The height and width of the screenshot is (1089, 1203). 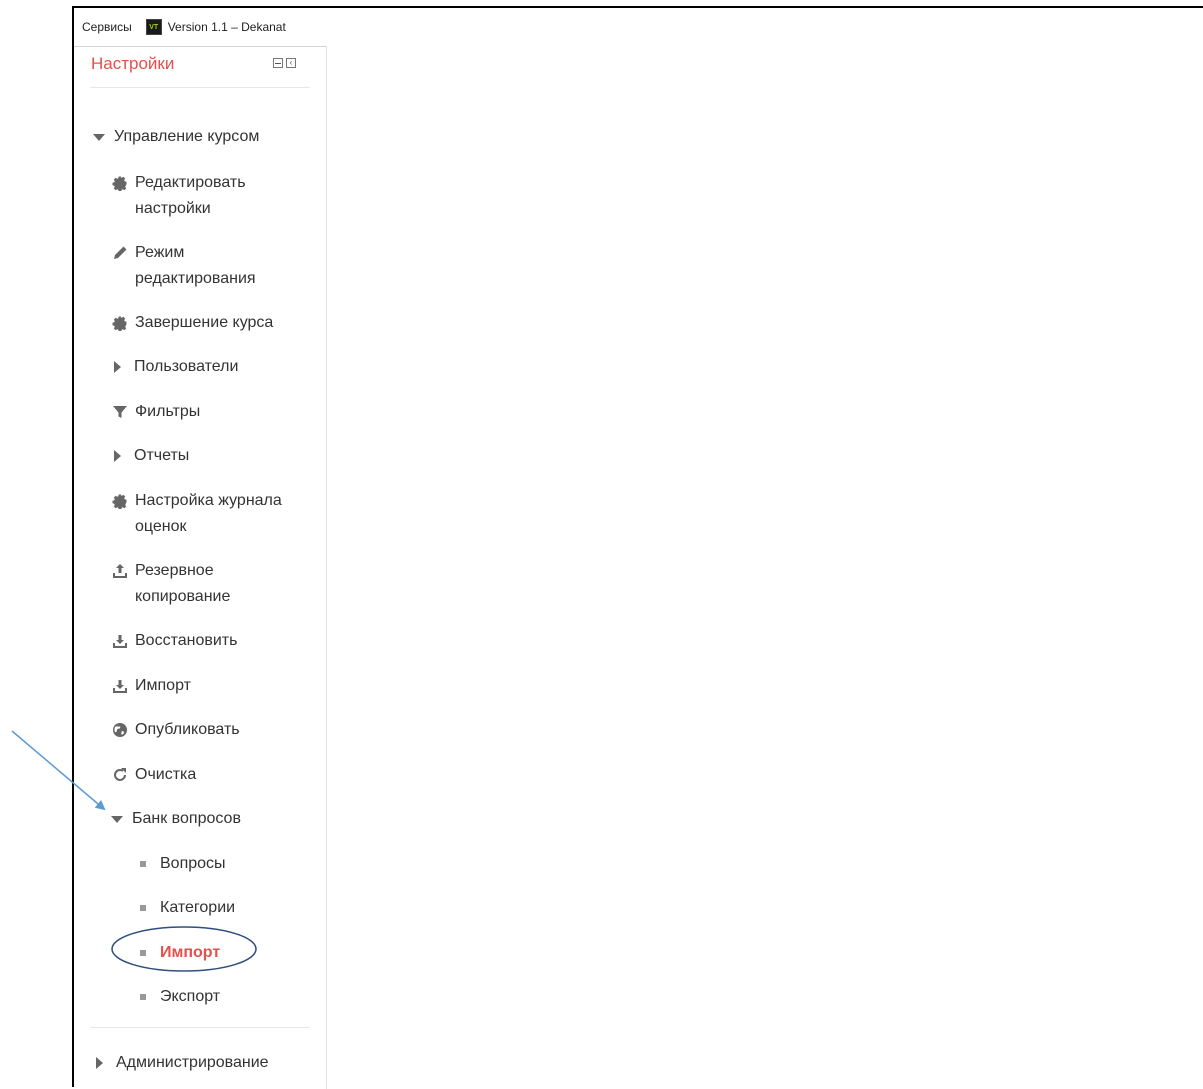 I want to click on tree-label: Пользователи, so click(x=186, y=366).